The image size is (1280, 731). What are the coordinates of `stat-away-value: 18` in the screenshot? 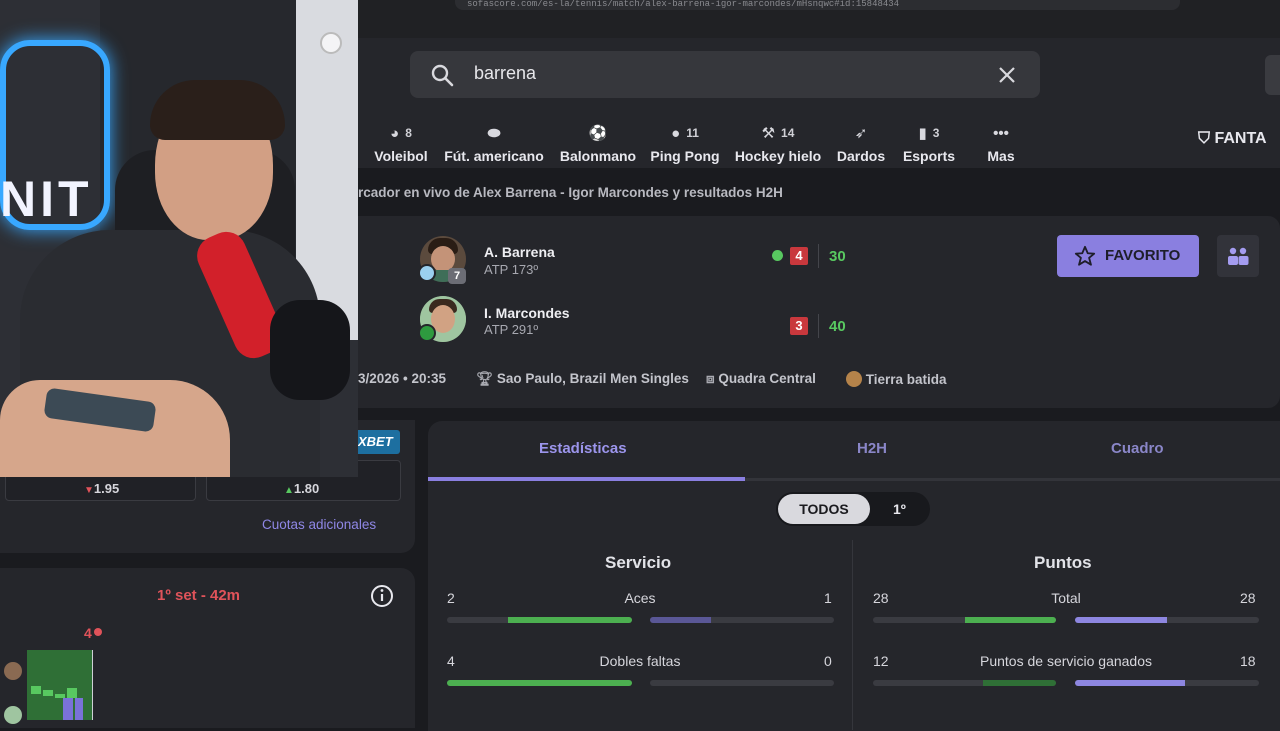 It's located at (1248, 661).